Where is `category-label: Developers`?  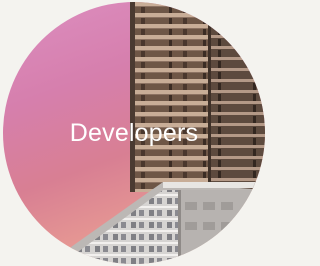 category-label: Developers is located at coordinates (134, 133).